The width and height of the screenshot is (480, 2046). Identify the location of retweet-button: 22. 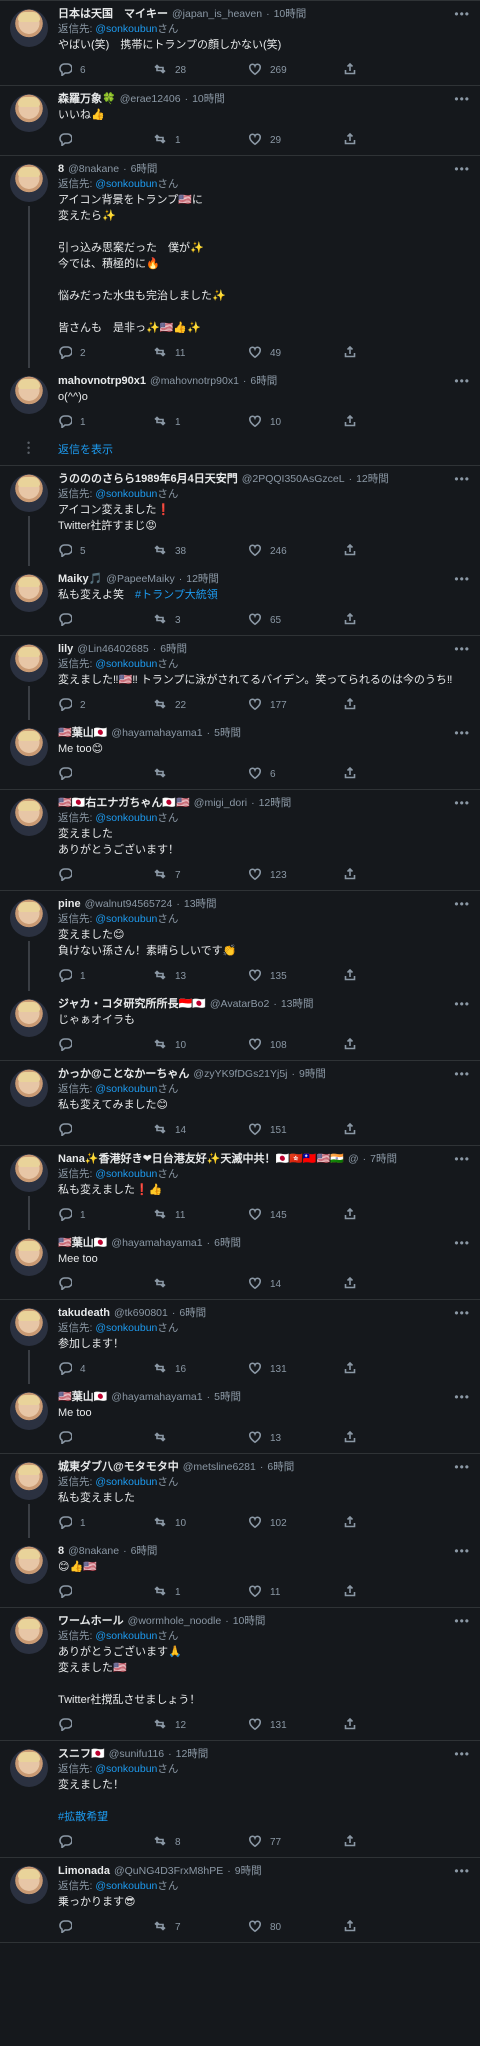
(200, 705).